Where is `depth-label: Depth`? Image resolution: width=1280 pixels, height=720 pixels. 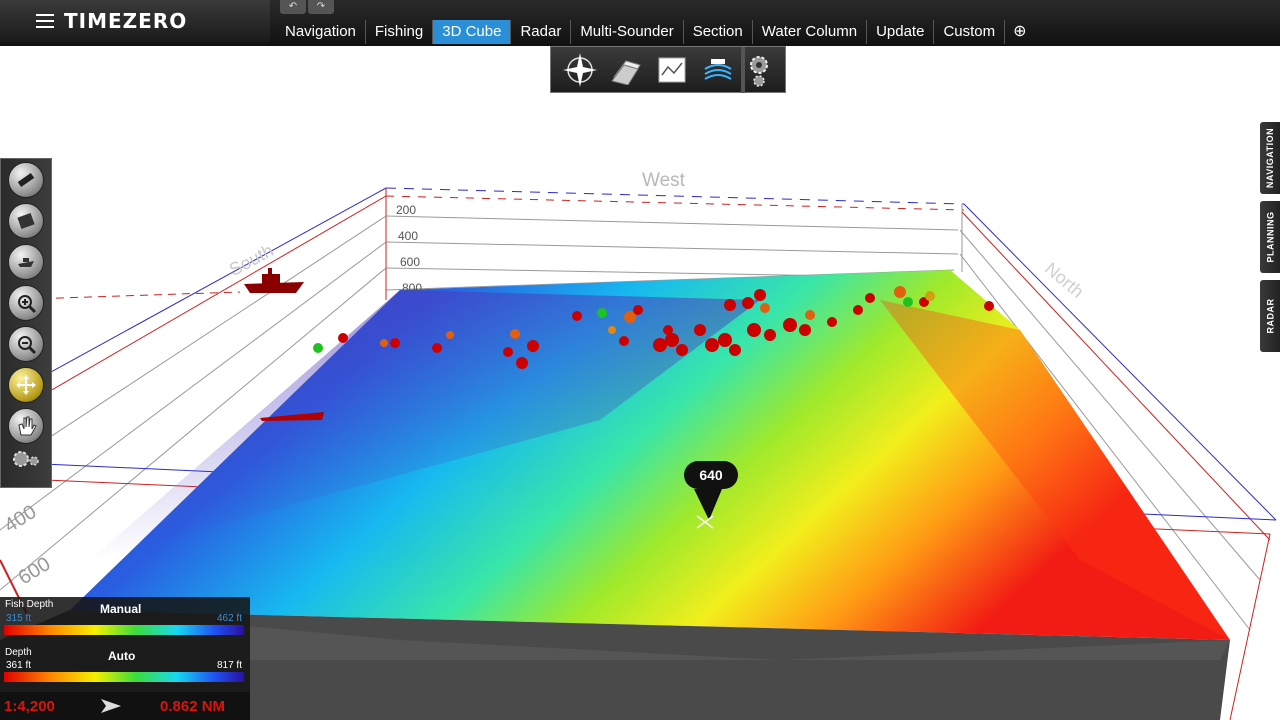 depth-label: Depth is located at coordinates (18, 652).